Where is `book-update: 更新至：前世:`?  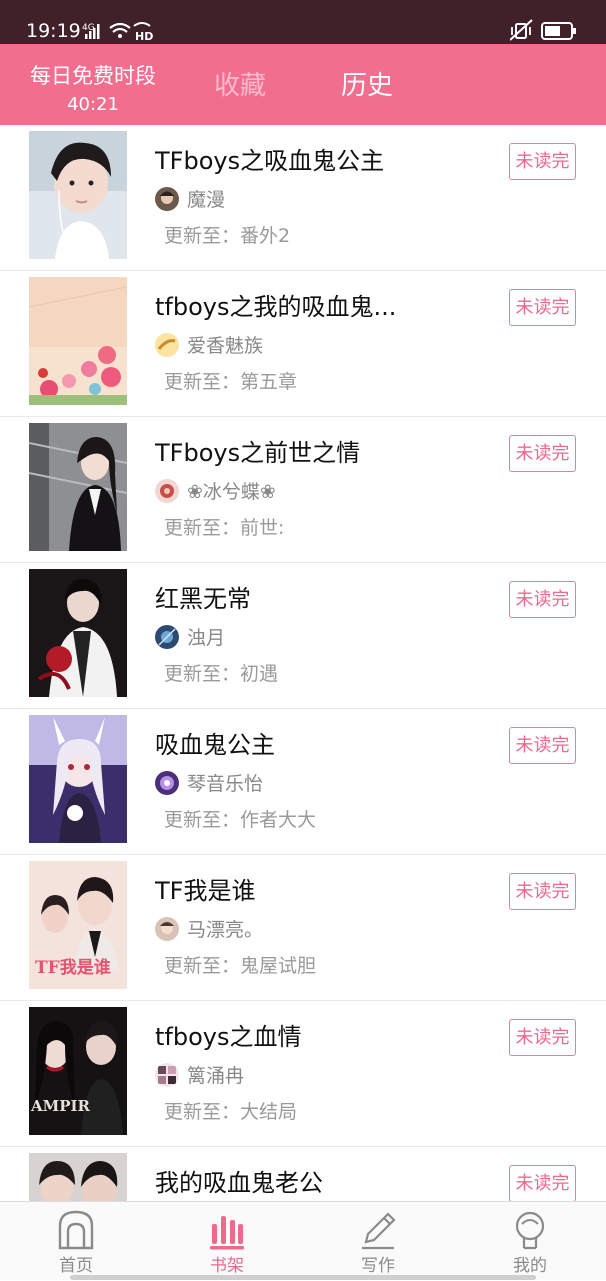
book-update: 更新至：前世: is located at coordinates (224, 528).